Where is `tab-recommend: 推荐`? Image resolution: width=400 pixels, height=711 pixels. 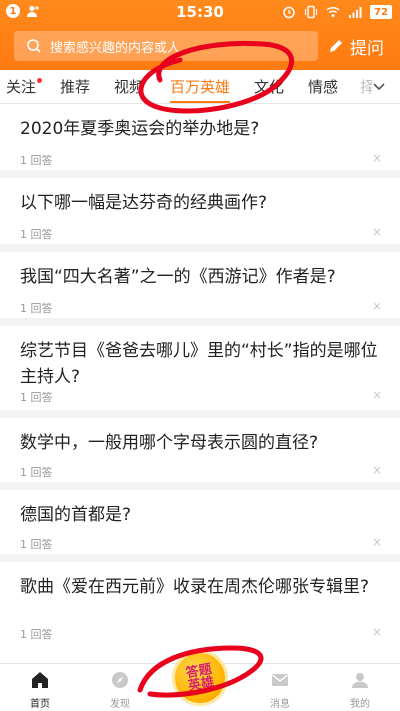
tab-recommend: 推荐 is located at coordinates (75, 87).